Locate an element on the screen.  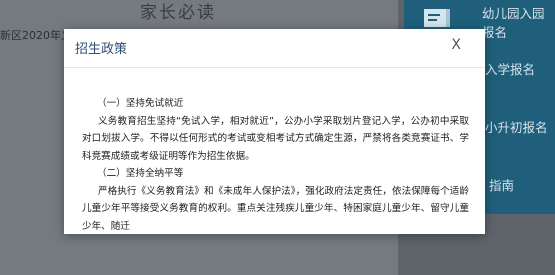
book-icon is located at coordinates (437, 18).